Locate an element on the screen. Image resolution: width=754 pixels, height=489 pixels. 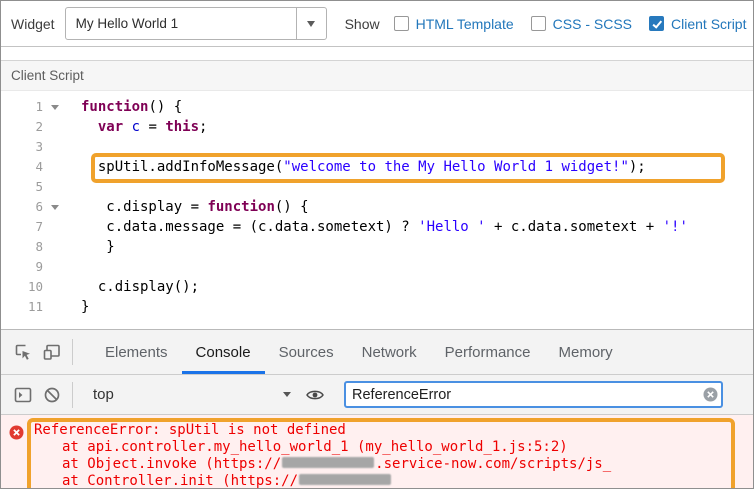
show-label: Show is located at coordinates (362, 23).